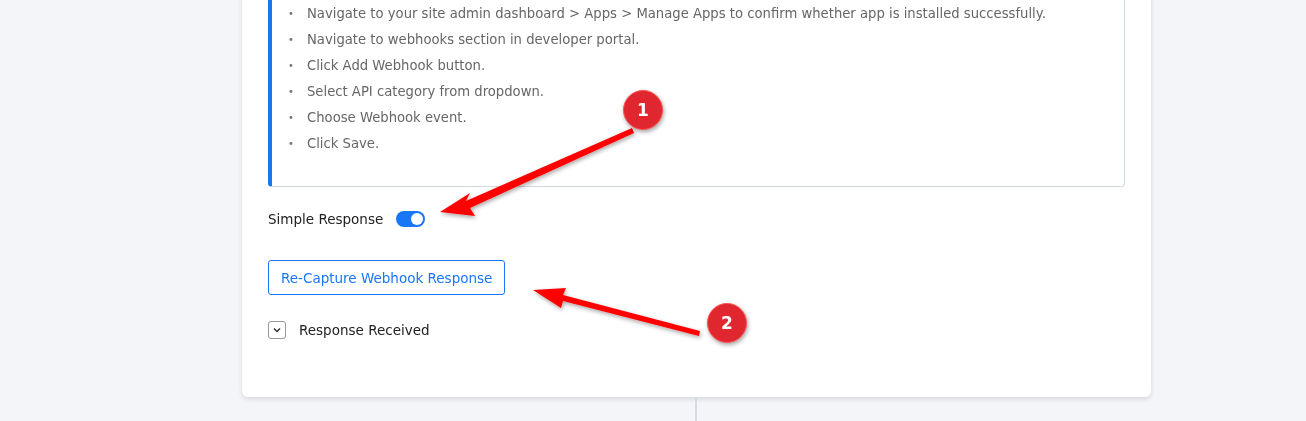  Describe the element at coordinates (676, 14) in the screenshot. I see `instruction-item: Navigate to your site admin dashboard > Apps > Manage Apps to confirm whether app is installed successfully.` at that location.